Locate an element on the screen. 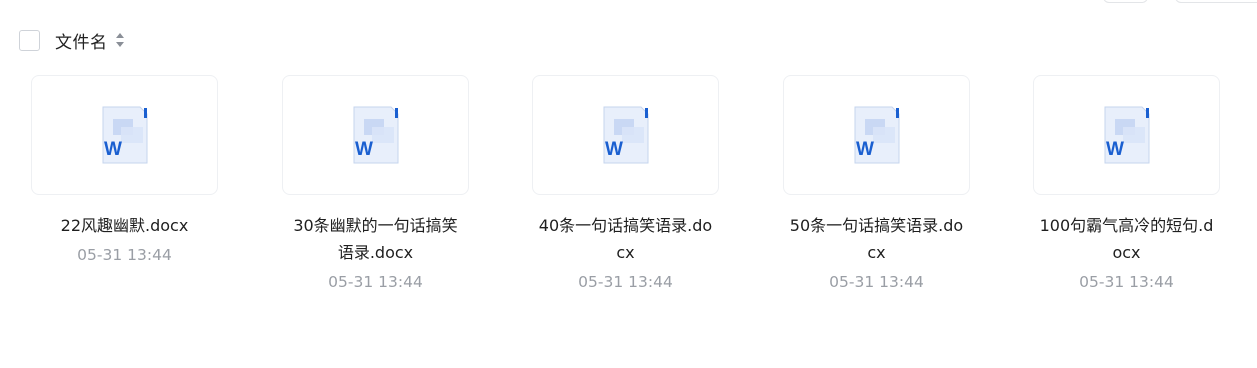 Image resolution: width=1257 pixels, height=368 pixels. file-item: W 30条幽默的一句话搞笑语录.docx 05-31 13:44 is located at coordinates (375, 183).